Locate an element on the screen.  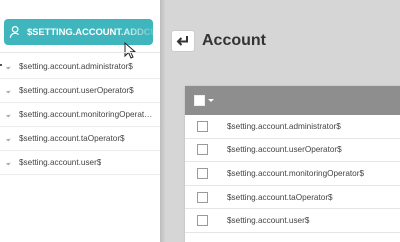
tree-item-administrator: $setting.account.administrator$ is located at coordinates (80, 67).